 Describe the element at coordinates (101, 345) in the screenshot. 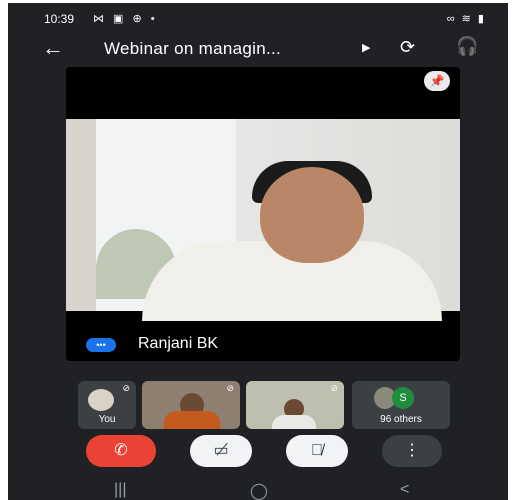

I see `speaking-indicator-icon: •••` at that location.